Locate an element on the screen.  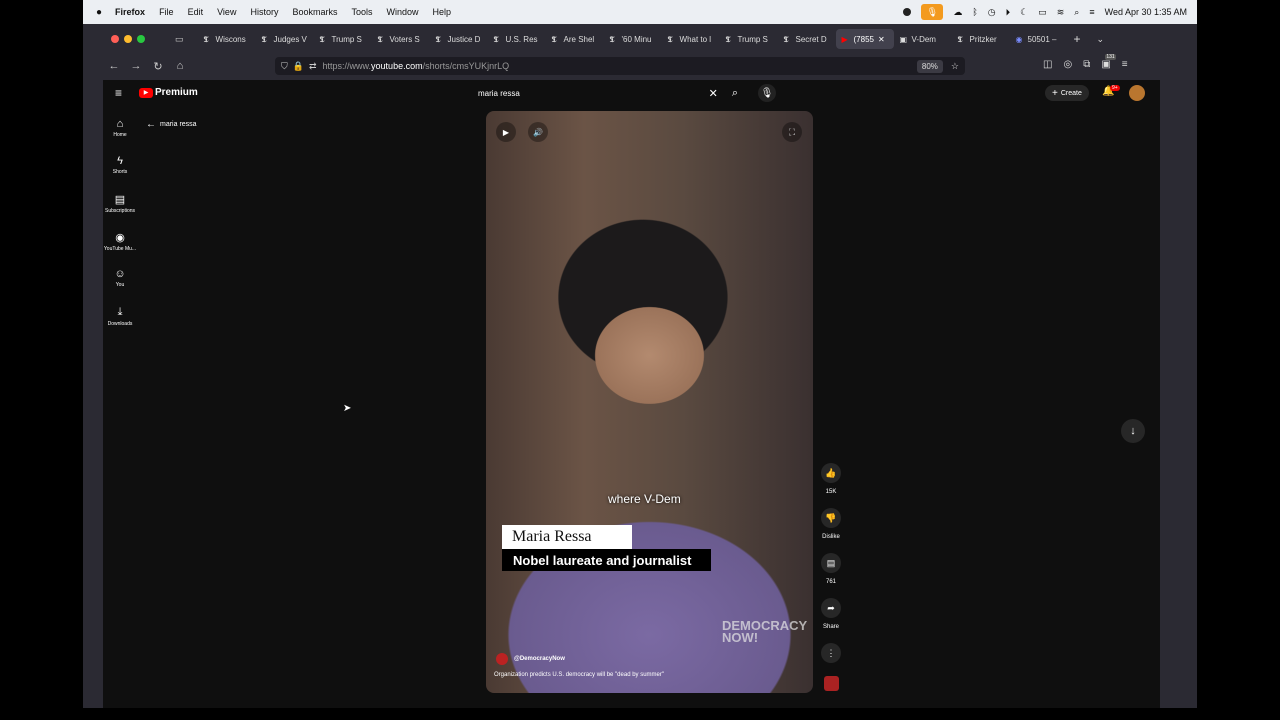
channel-handle: @DemocracyNow is located at coordinates (539, 659).